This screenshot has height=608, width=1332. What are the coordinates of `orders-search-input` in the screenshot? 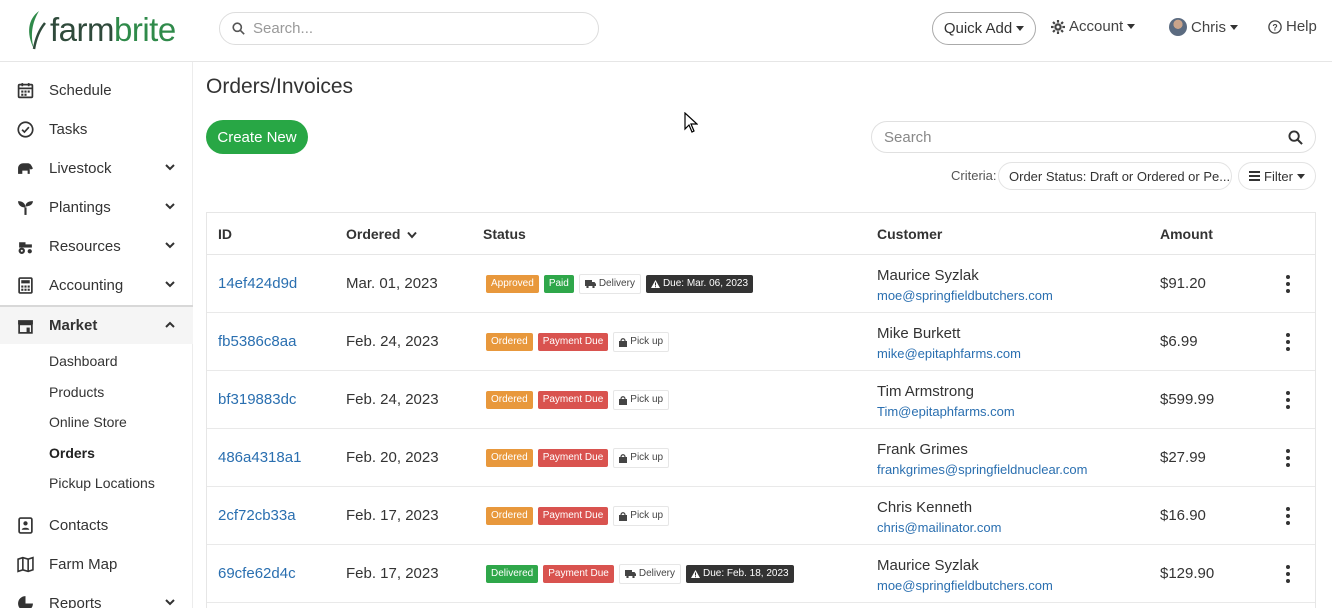 It's located at (1079, 137).